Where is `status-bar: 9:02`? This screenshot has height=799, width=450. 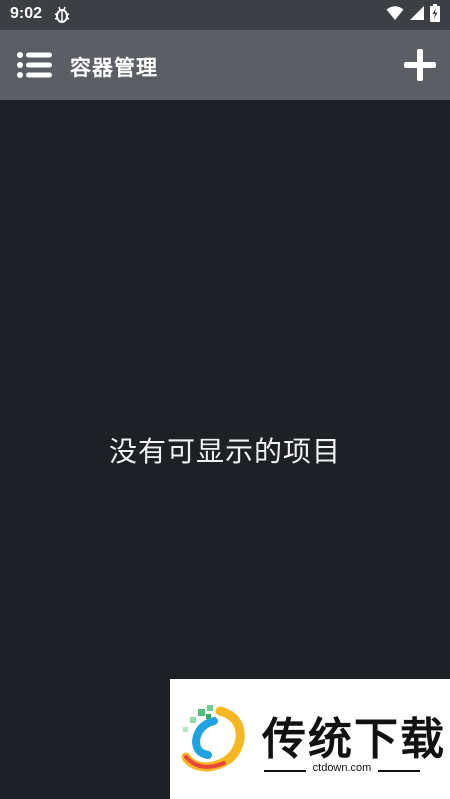 status-bar: 9:02 is located at coordinates (225, 15).